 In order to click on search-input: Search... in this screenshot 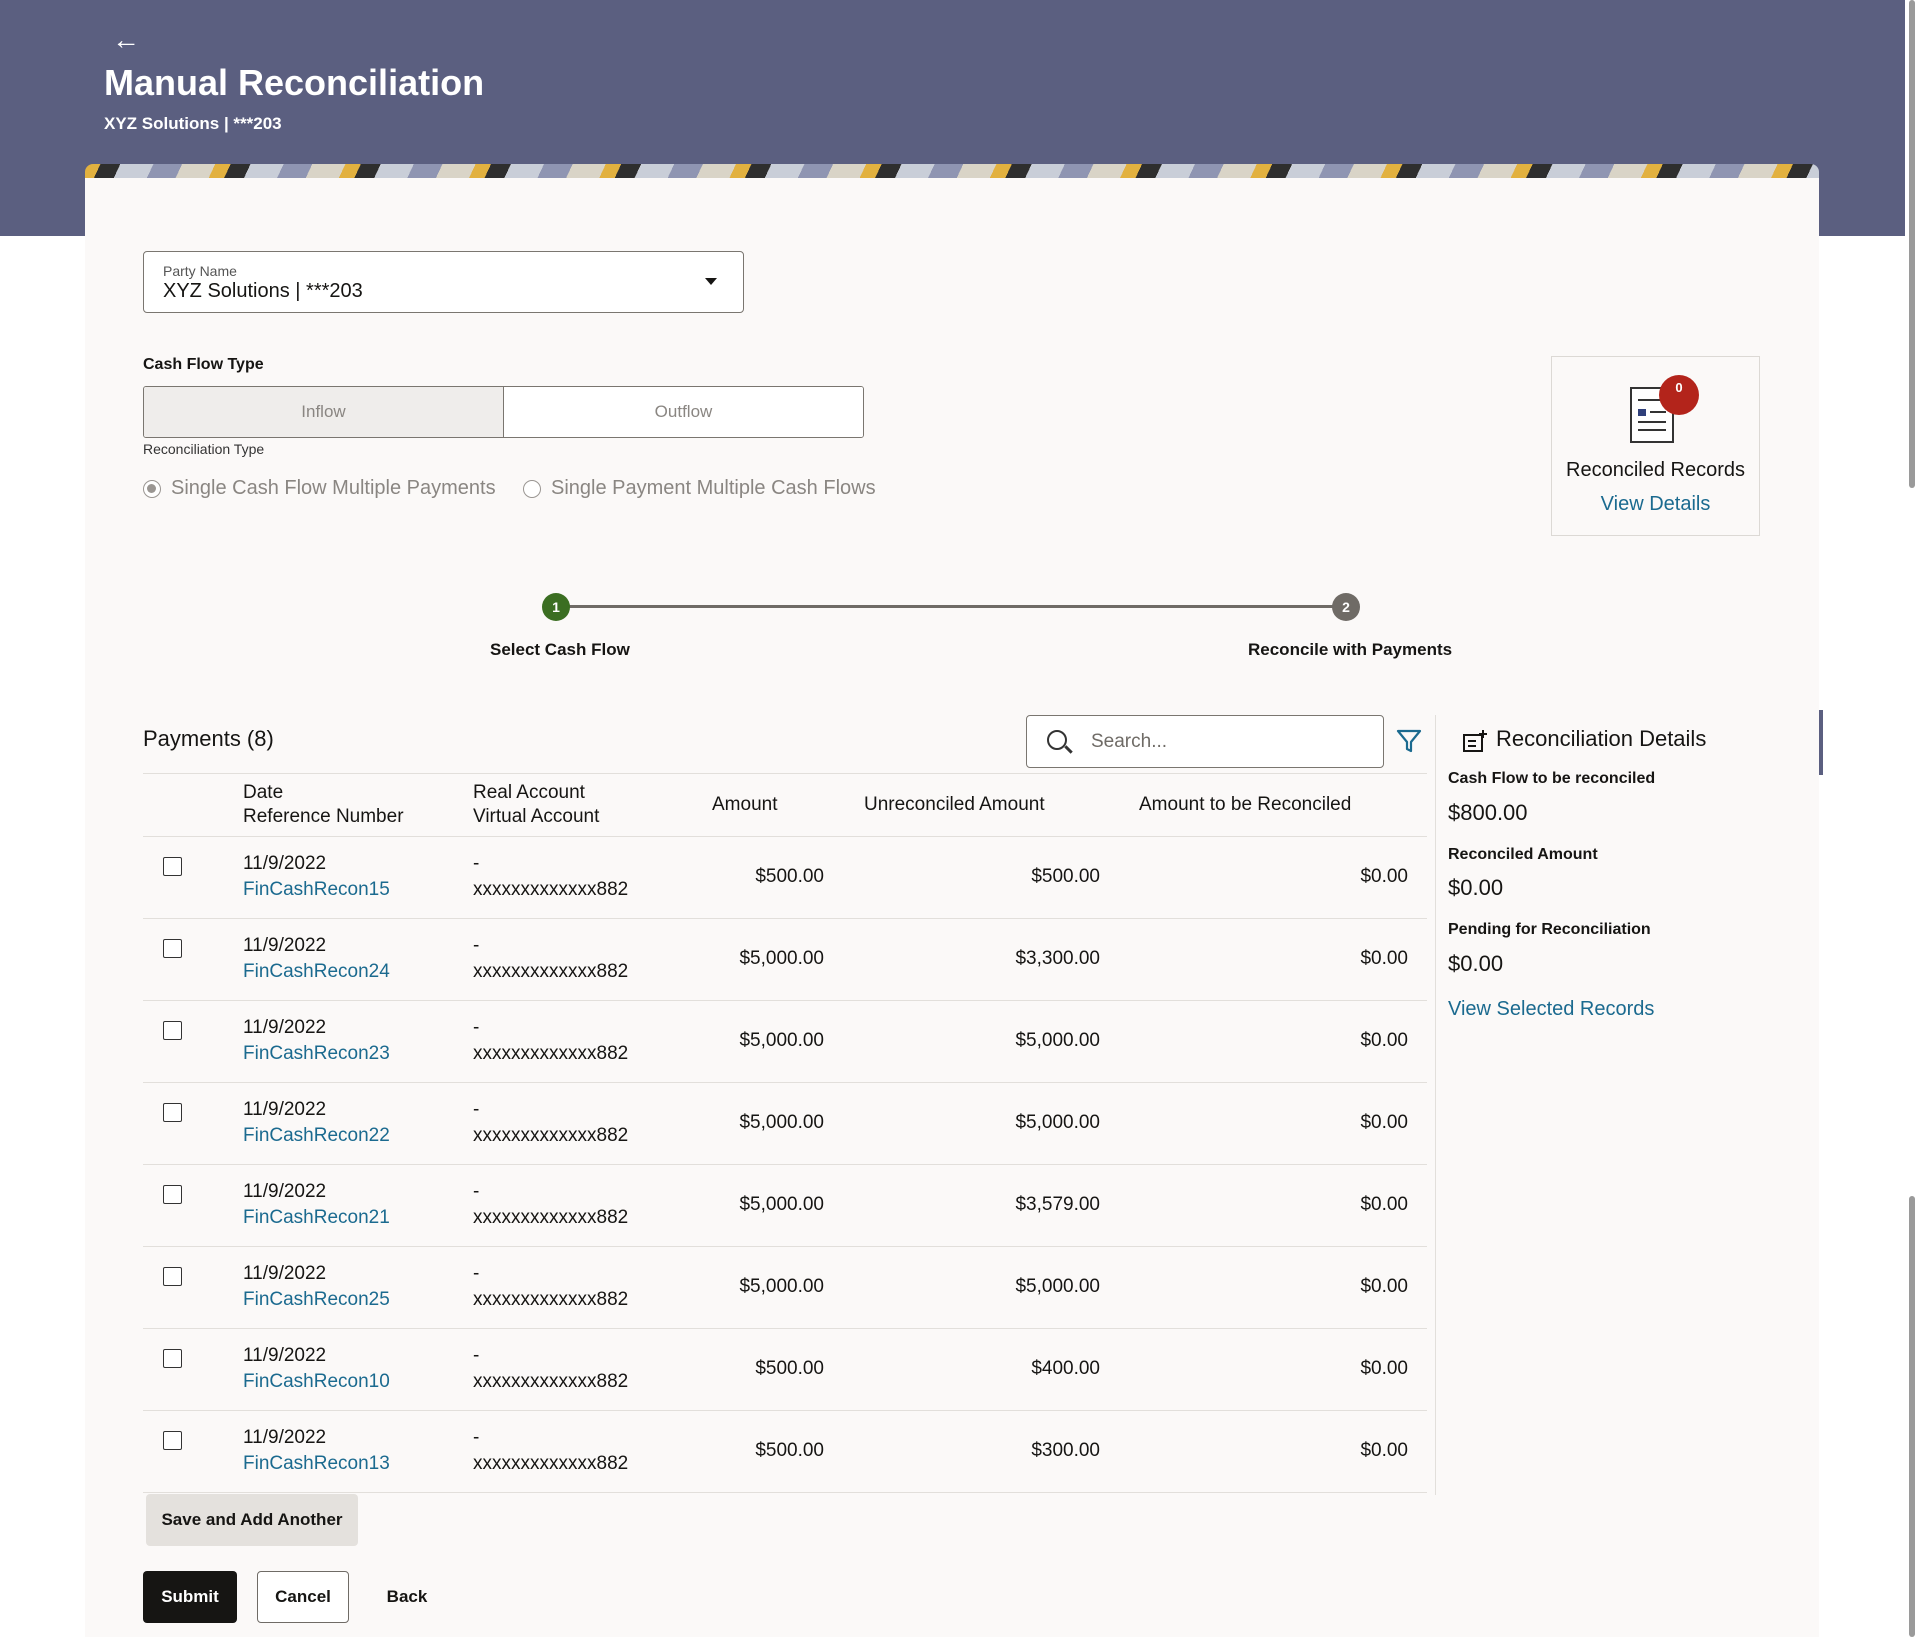, I will do `click(1205, 741)`.